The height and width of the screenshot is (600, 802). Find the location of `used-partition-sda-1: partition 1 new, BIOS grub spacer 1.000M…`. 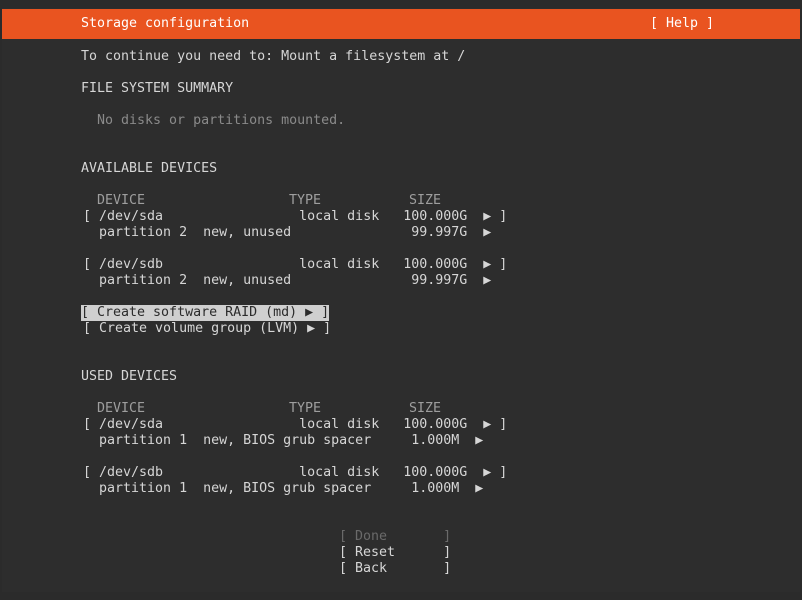

used-partition-sda-1: partition 1 new, BIOS grub spacer 1.000M… is located at coordinates (283, 441).